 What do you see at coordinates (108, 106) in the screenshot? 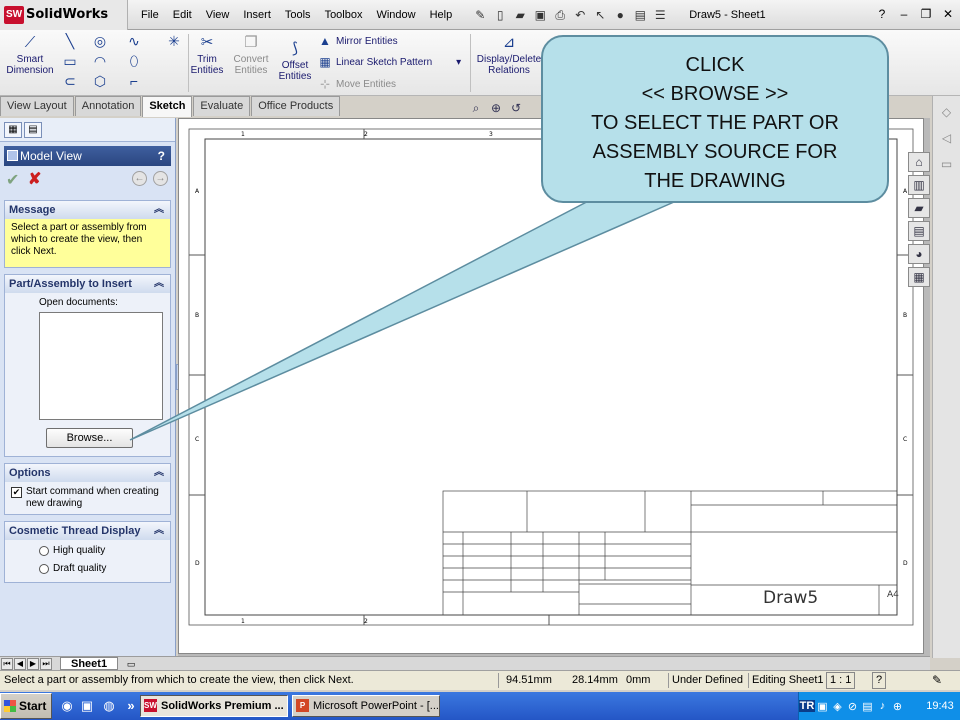
I see `tab-annotation: Annotation` at bounding box center [108, 106].